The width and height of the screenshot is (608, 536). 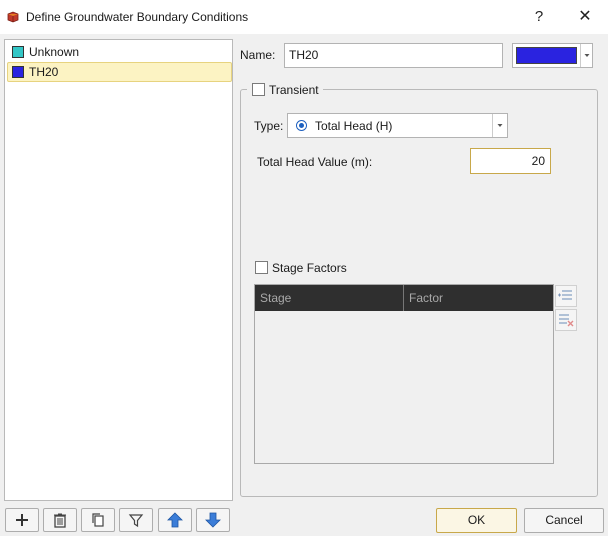 What do you see at coordinates (309, 268) in the screenshot?
I see `stage-factors-label: Stage Factors` at bounding box center [309, 268].